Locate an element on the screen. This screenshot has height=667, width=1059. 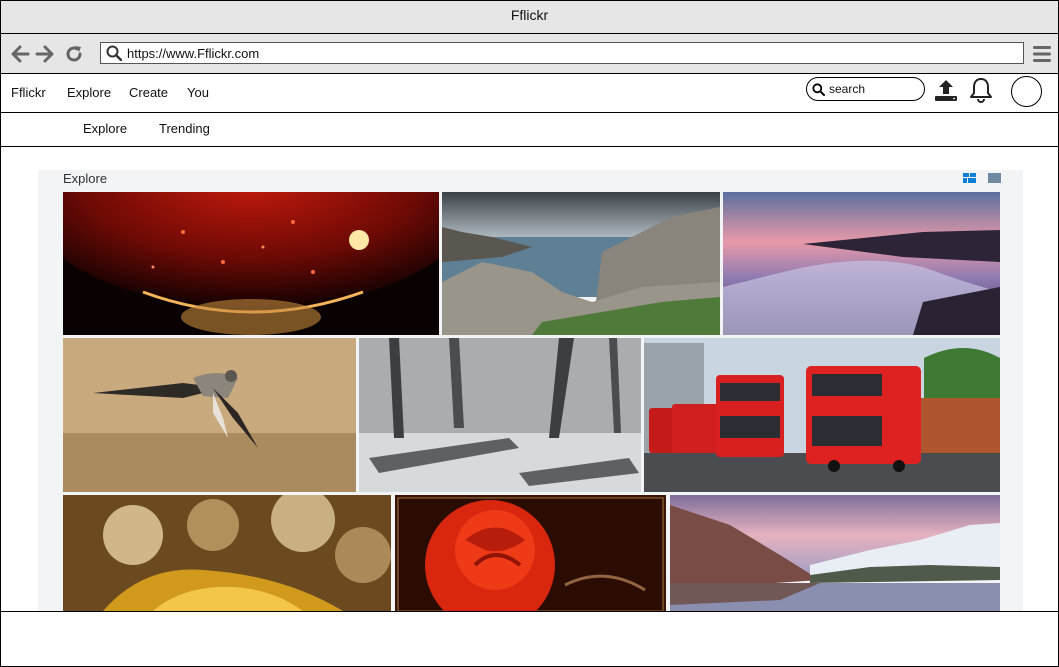
mountain-lake-image is located at coordinates (835, 553).